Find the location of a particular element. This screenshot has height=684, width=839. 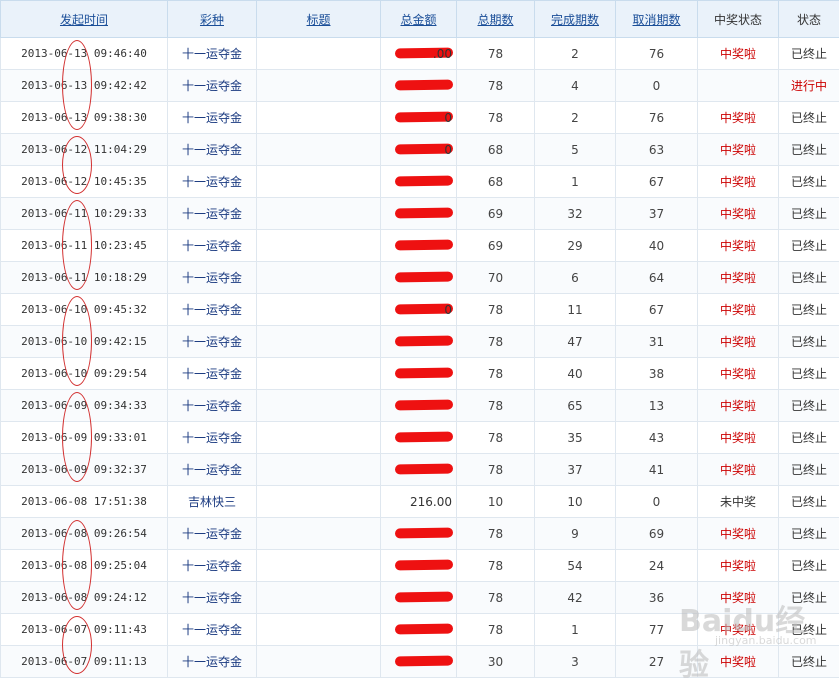

table-row: 2013-06-12 11:04:29十一运夺金068563中奖啦已终止 is located at coordinates (420, 150).